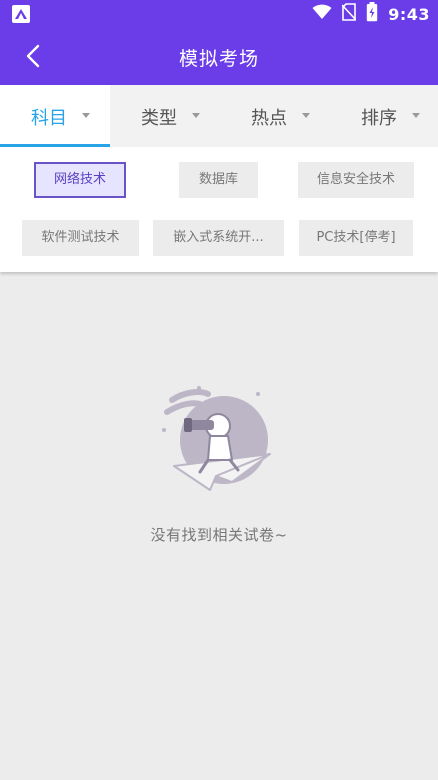  What do you see at coordinates (379, 118) in the screenshot?
I see `tab-label: 排序` at bounding box center [379, 118].